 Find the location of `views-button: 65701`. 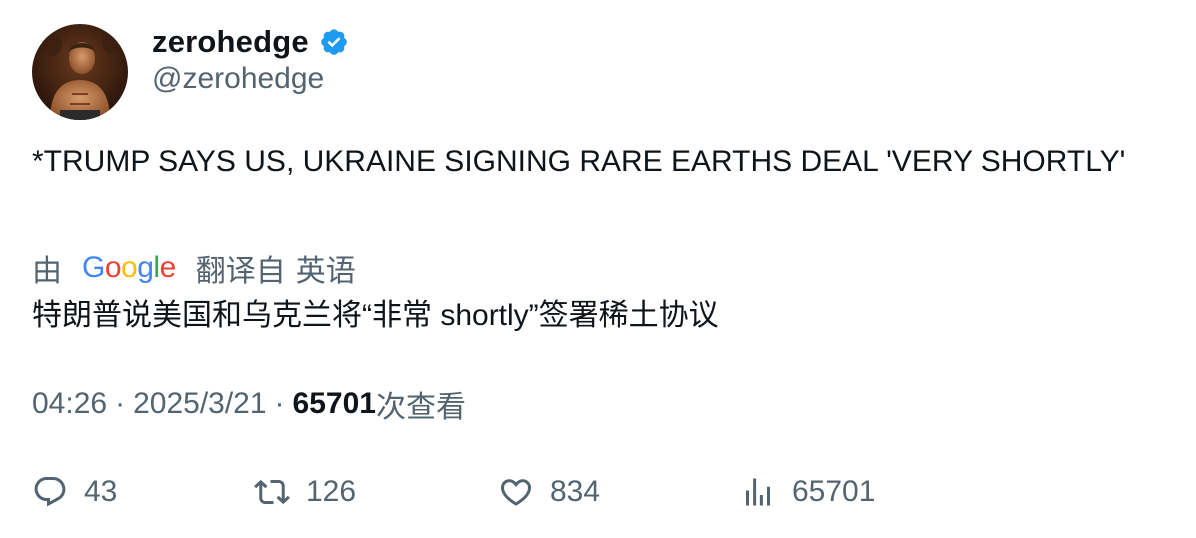

views-button: 65701 is located at coordinates (807, 492).